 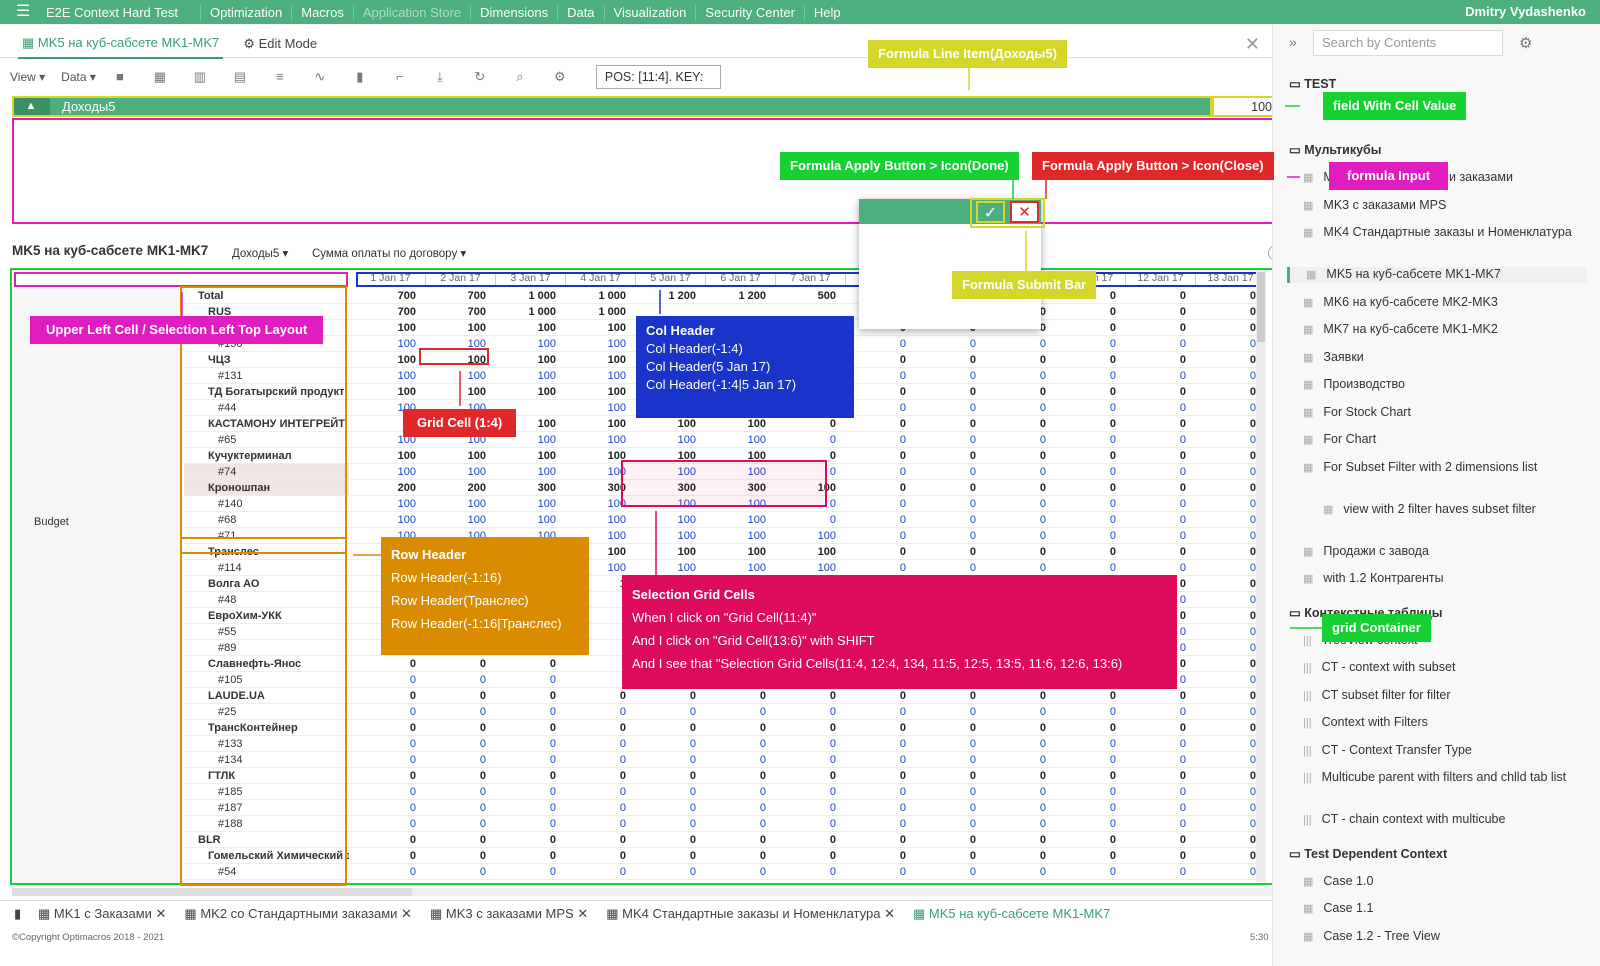 I want to click on menu-macros: Macros, so click(x=322, y=12).